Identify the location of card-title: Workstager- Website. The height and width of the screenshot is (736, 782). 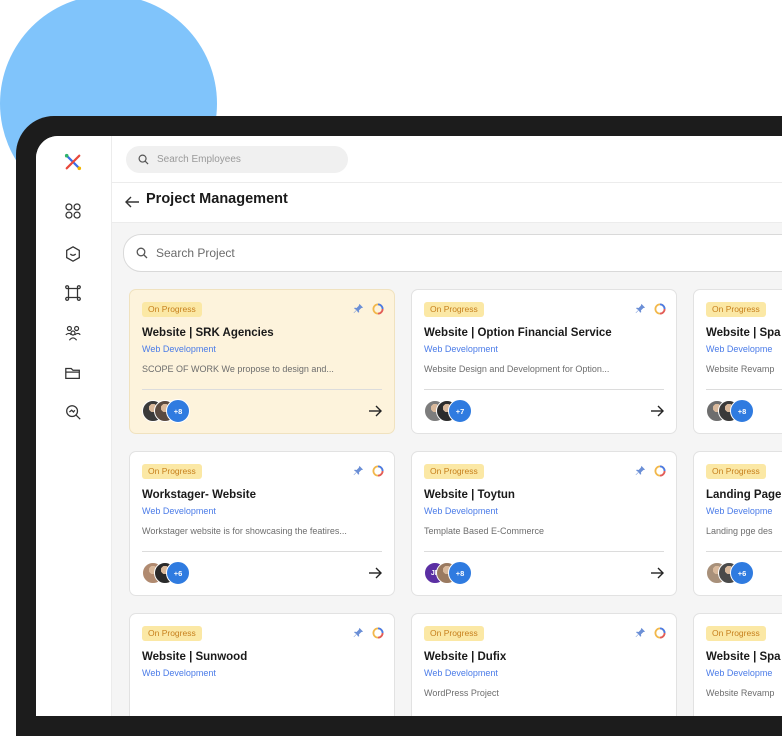
(199, 495).